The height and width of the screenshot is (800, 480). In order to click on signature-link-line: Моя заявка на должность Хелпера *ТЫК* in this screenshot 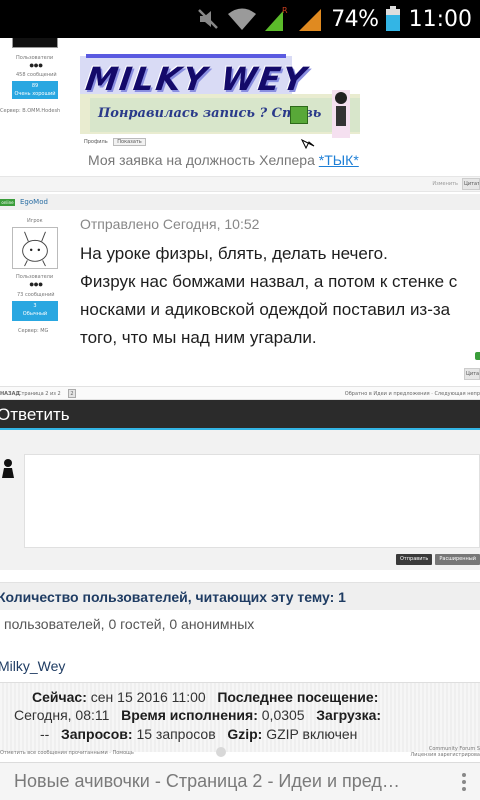, I will do `click(223, 160)`.